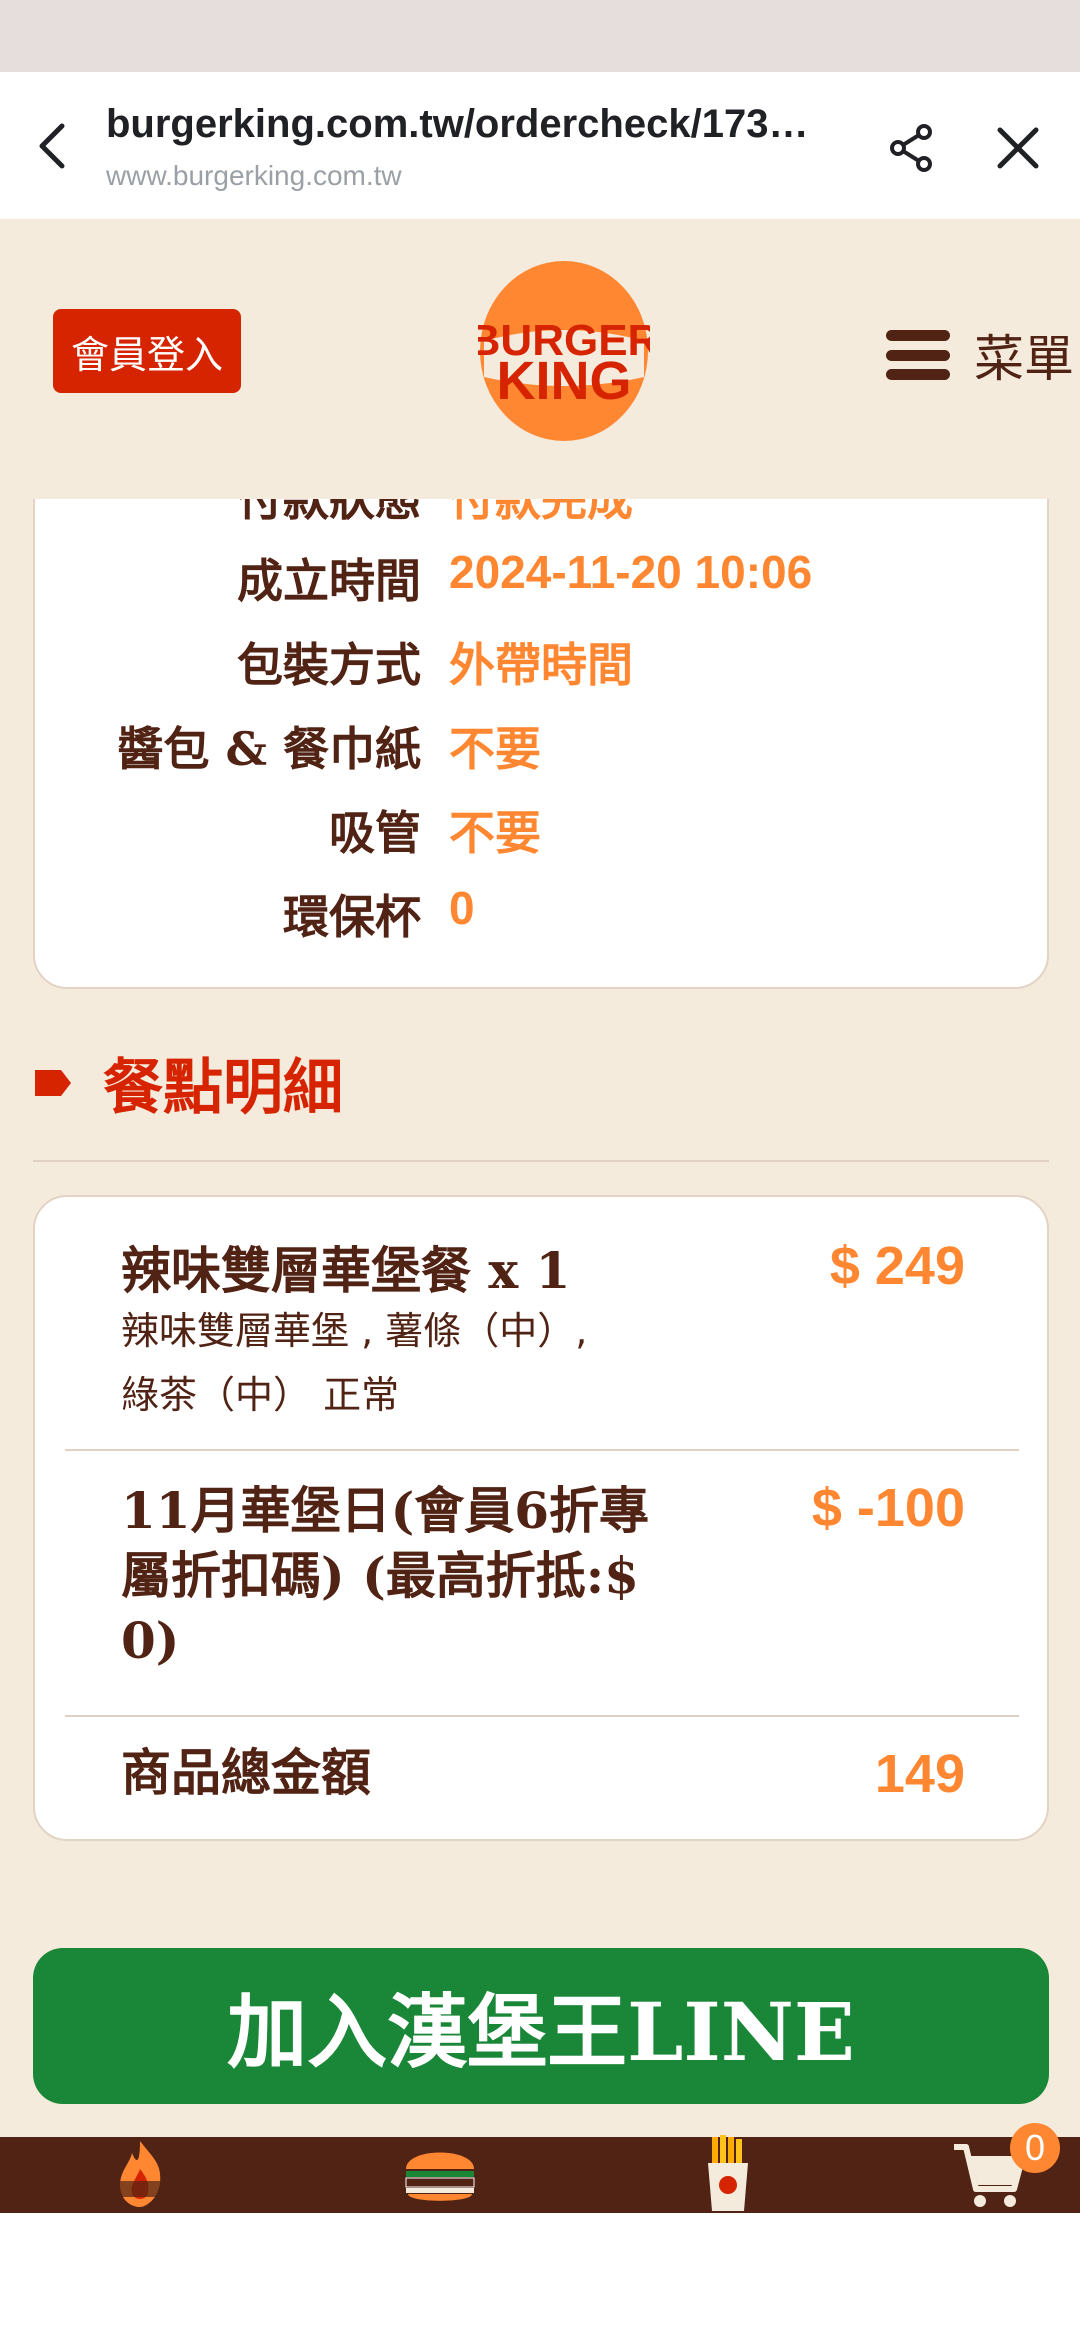 This screenshot has width=1080, height=2340. Describe the element at coordinates (543, 912) in the screenshot. I see `info-row-eco-cup: 環保杯 0` at that location.